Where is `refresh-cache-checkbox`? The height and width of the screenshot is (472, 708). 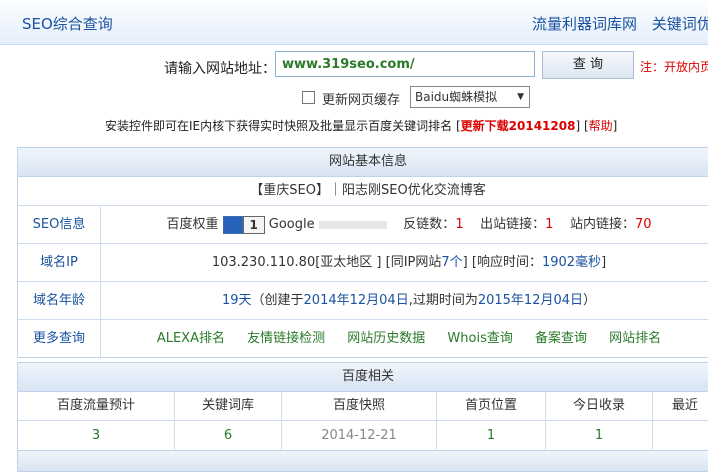
refresh-cache-checkbox is located at coordinates (308, 97).